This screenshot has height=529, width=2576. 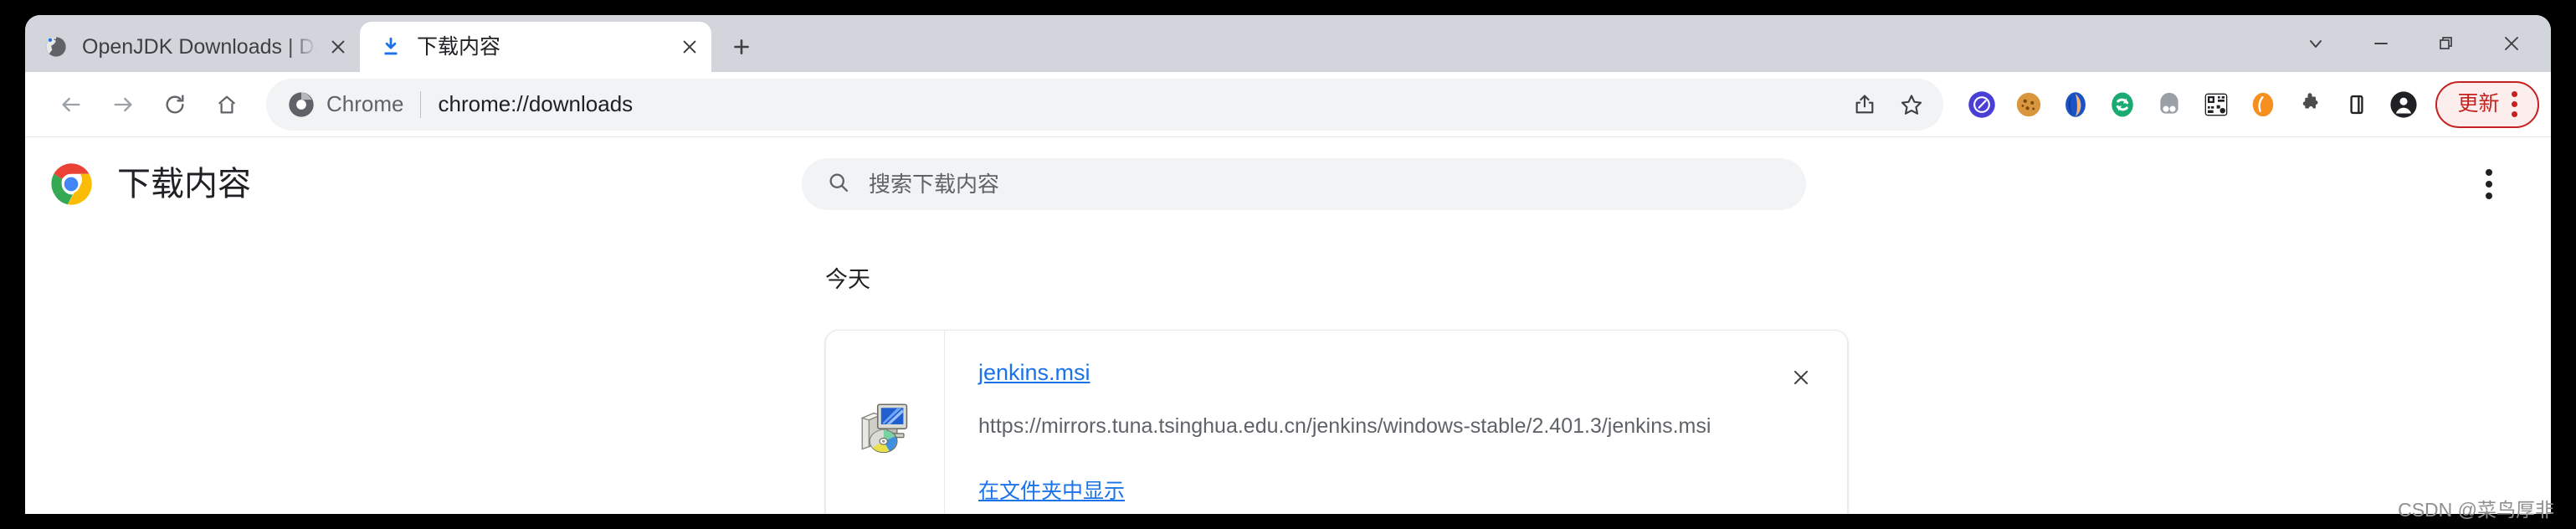 I want to click on omnibox-actions, so click(x=1888, y=105).